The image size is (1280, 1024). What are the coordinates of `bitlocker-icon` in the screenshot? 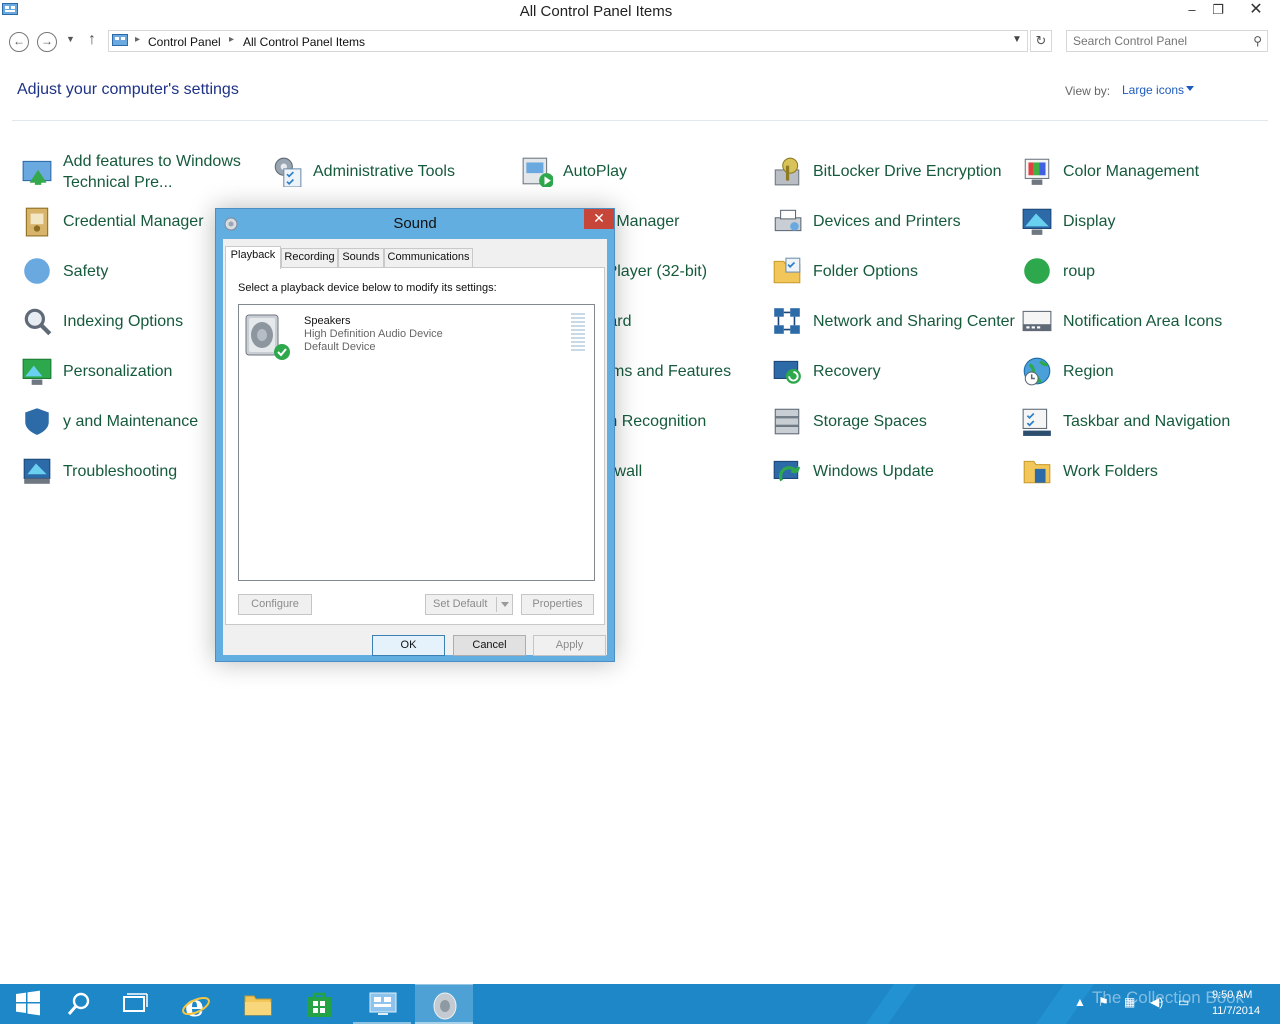 It's located at (787, 171).